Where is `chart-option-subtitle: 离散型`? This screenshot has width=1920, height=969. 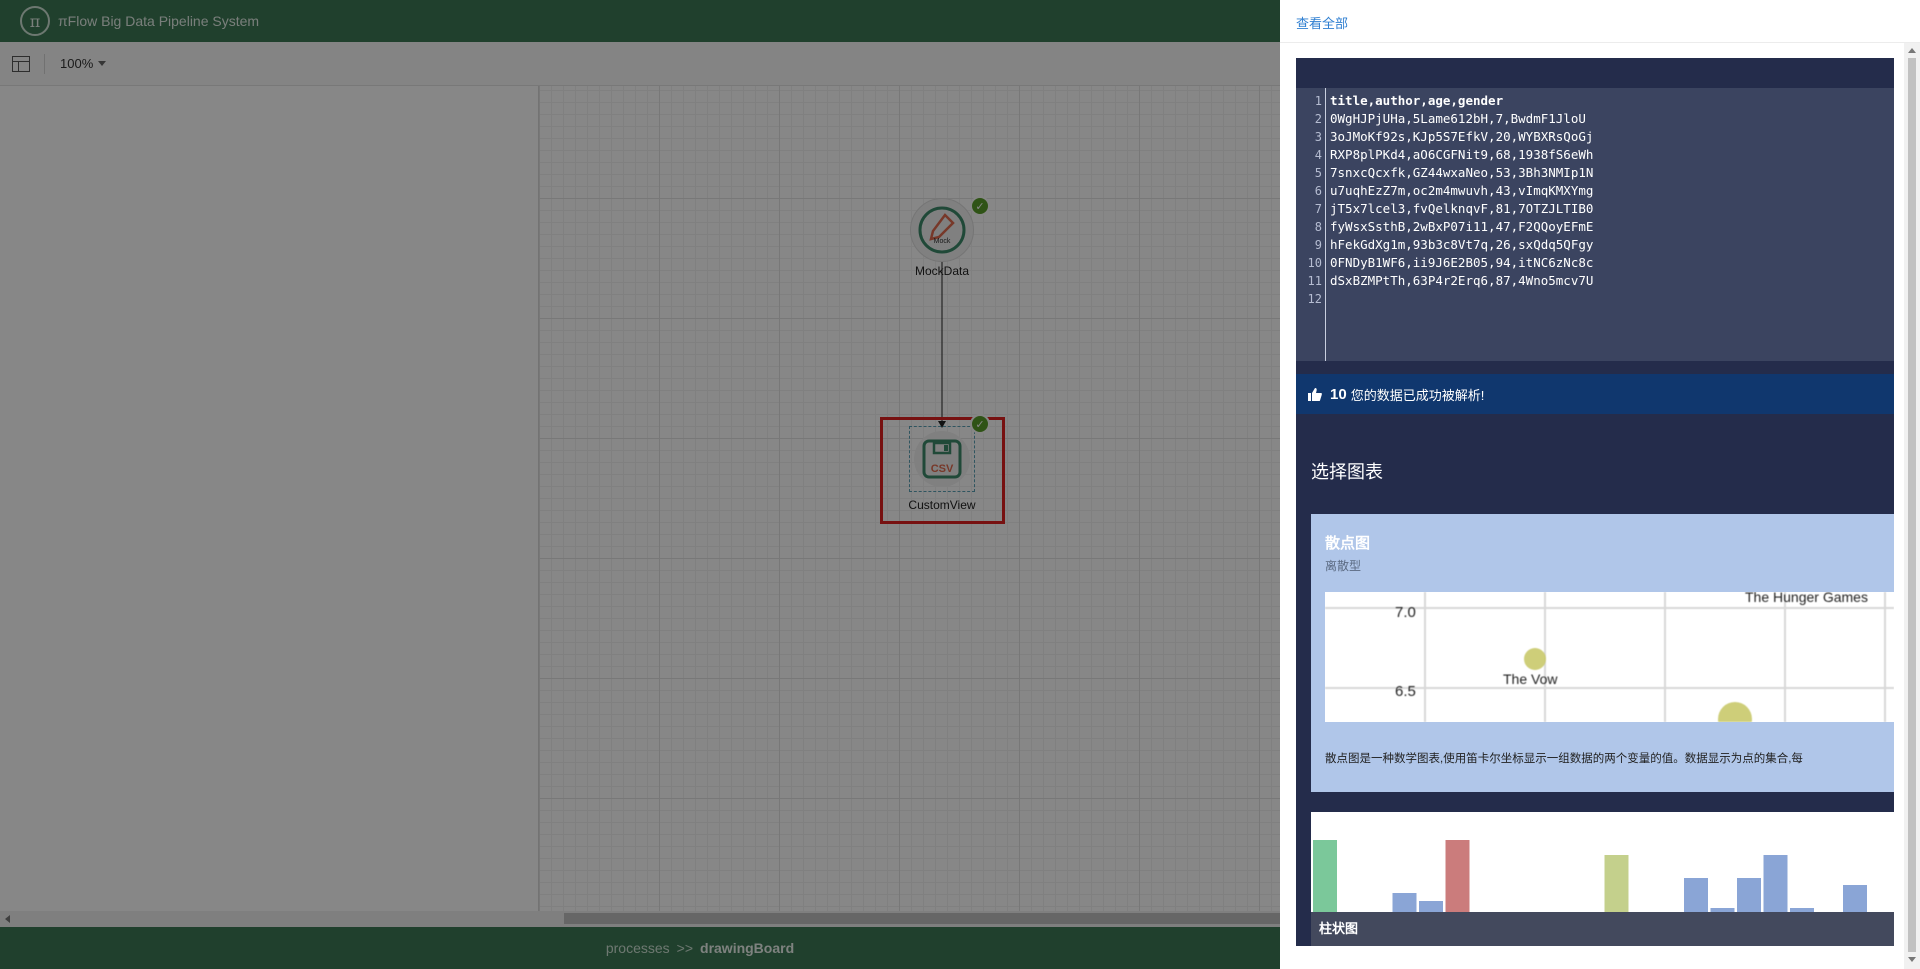 chart-option-subtitle: 离散型 is located at coordinates (1343, 566).